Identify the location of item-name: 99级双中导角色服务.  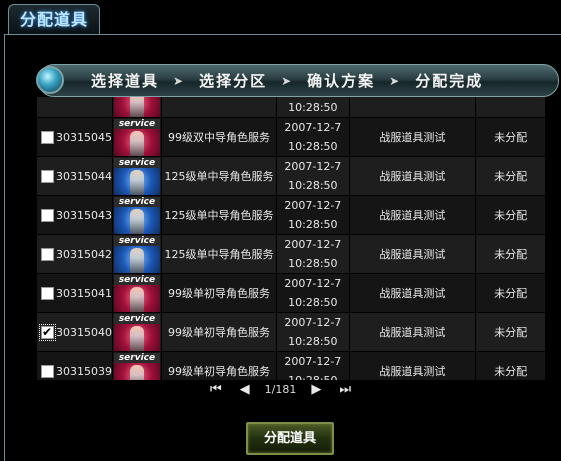
(219, 137).